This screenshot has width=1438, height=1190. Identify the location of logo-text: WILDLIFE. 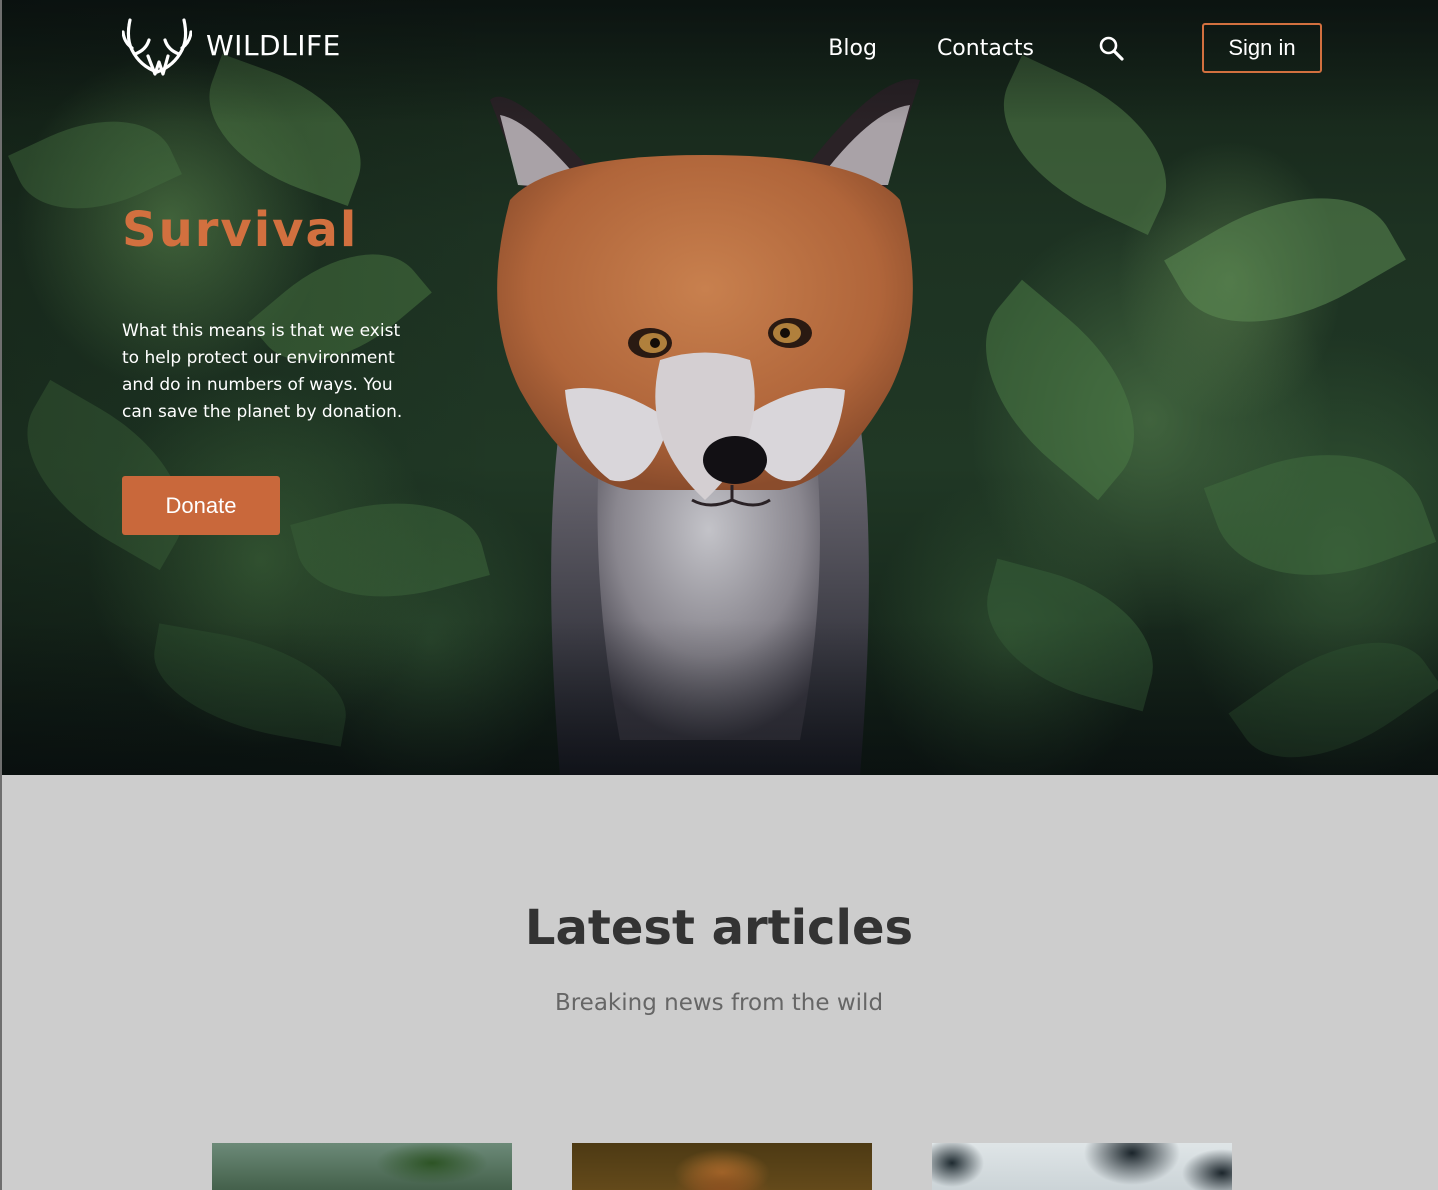
(273, 45).